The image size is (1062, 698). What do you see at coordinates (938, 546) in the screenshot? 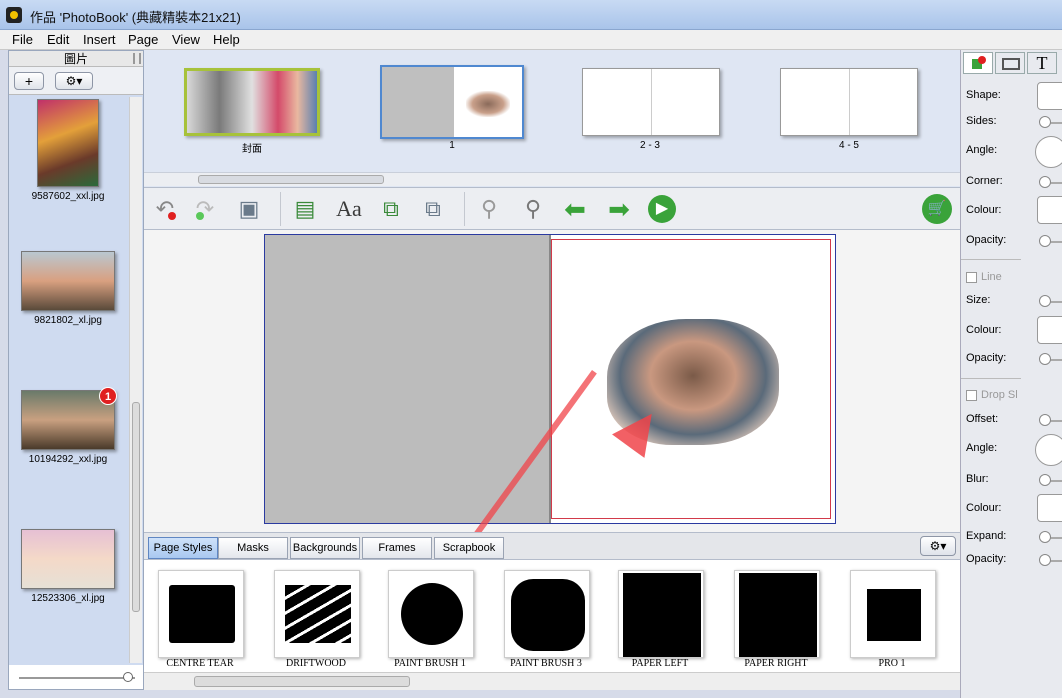
I see `styles-settings-button: ⚙▾` at bounding box center [938, 546].